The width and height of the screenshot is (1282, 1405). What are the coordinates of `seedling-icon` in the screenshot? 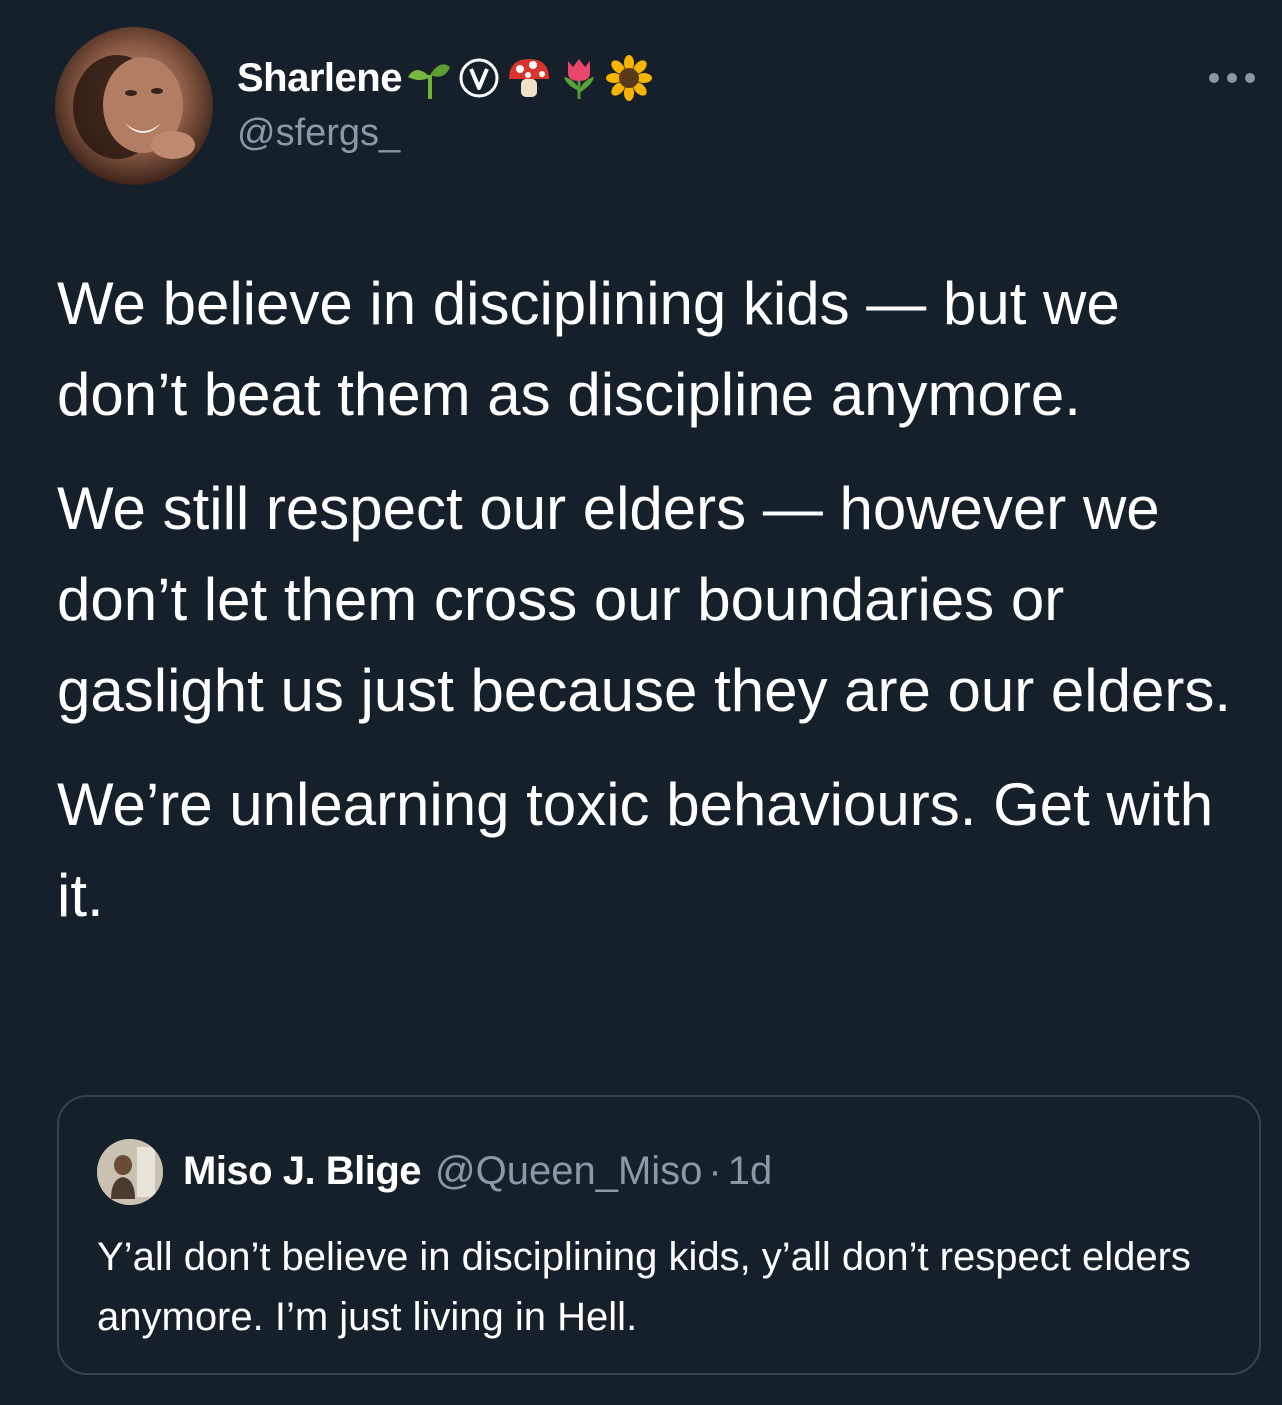 It's located at (429, 78).